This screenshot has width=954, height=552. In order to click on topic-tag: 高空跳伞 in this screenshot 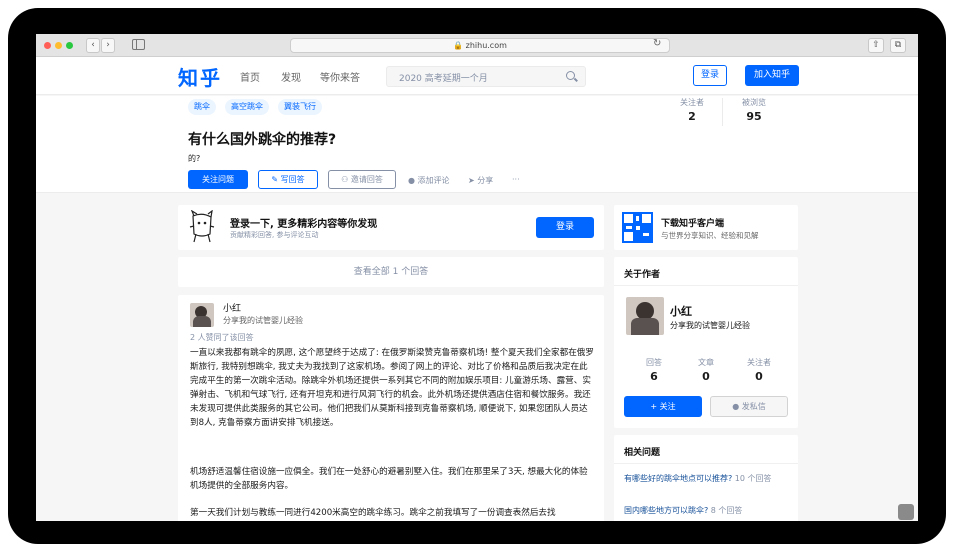, I will do `click(247, 107)`.